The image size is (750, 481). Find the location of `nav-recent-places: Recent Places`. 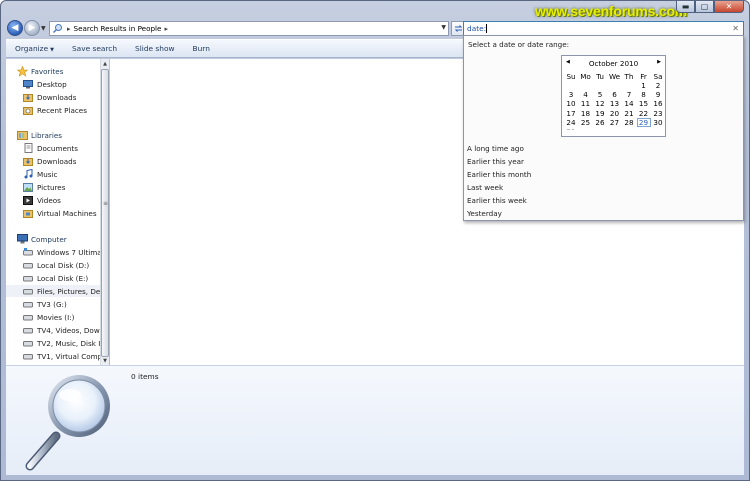

nav-recent-places: Recent Places is located at coordinates (63, 110).